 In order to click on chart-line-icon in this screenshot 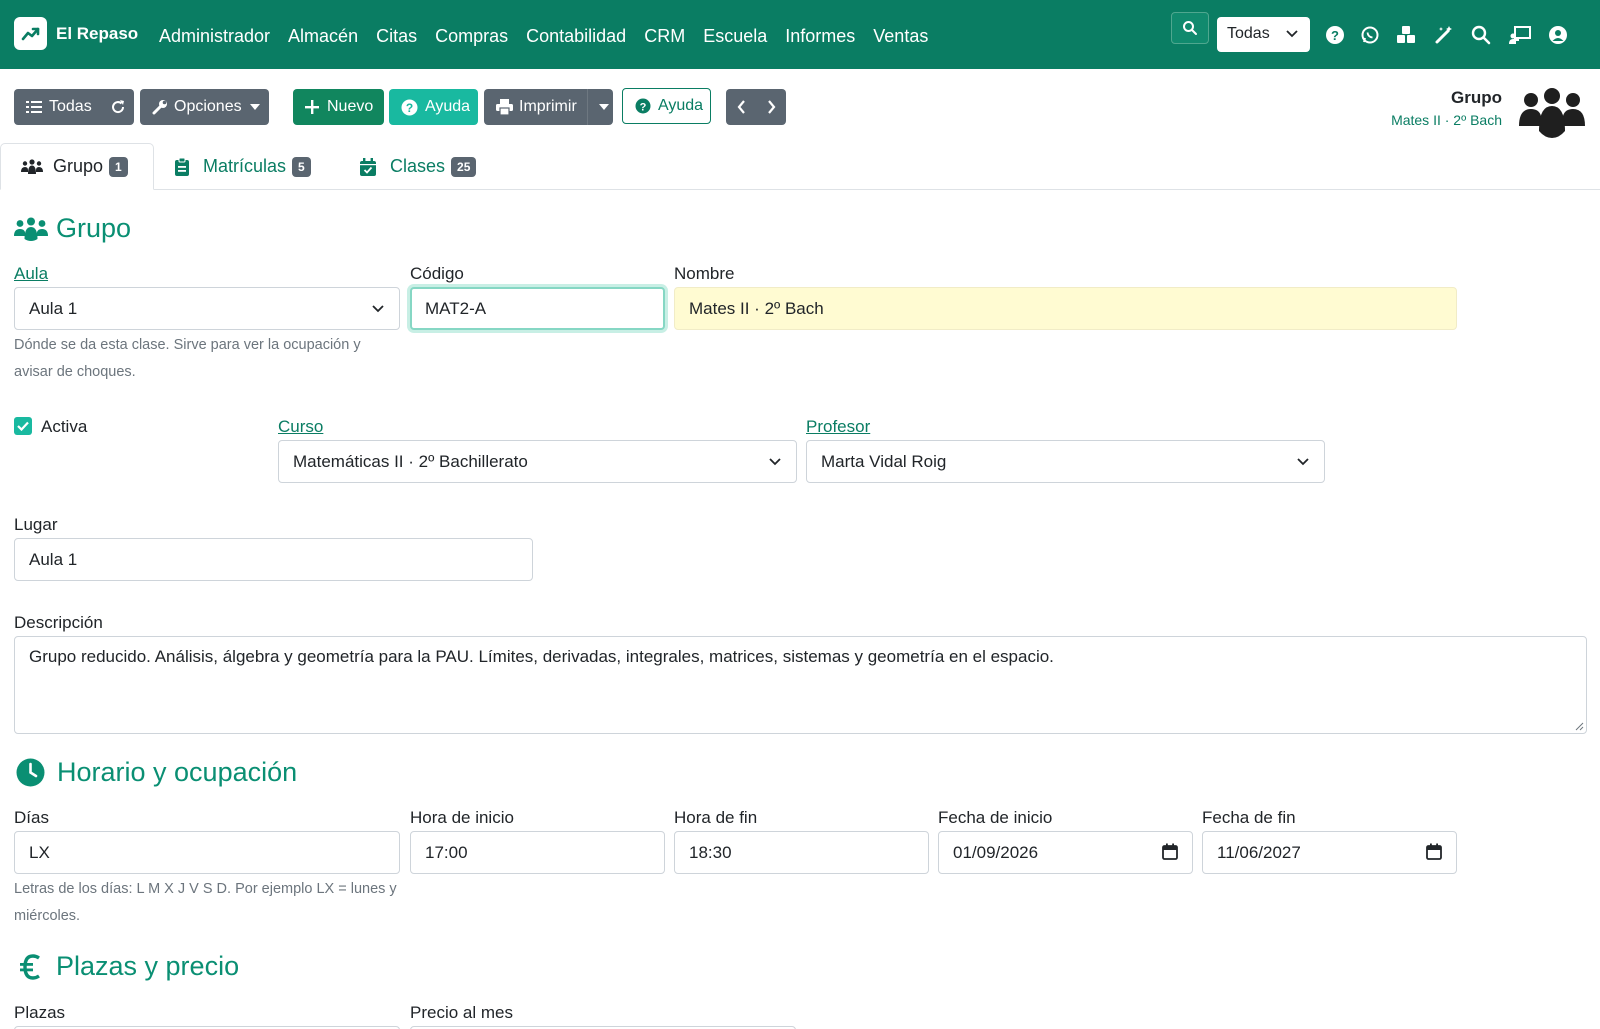, I will do `click(30, 33)`.